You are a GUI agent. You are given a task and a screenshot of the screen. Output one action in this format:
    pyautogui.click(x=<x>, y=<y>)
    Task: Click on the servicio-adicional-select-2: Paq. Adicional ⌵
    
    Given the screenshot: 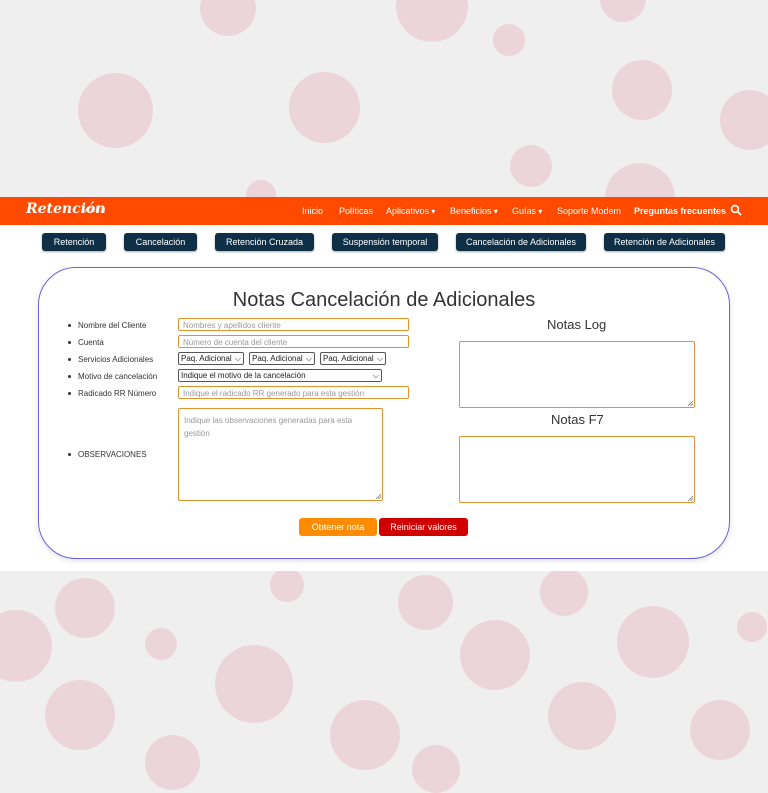 What is the action you would take?
    pyautogui.click(x=282, y=358)
    